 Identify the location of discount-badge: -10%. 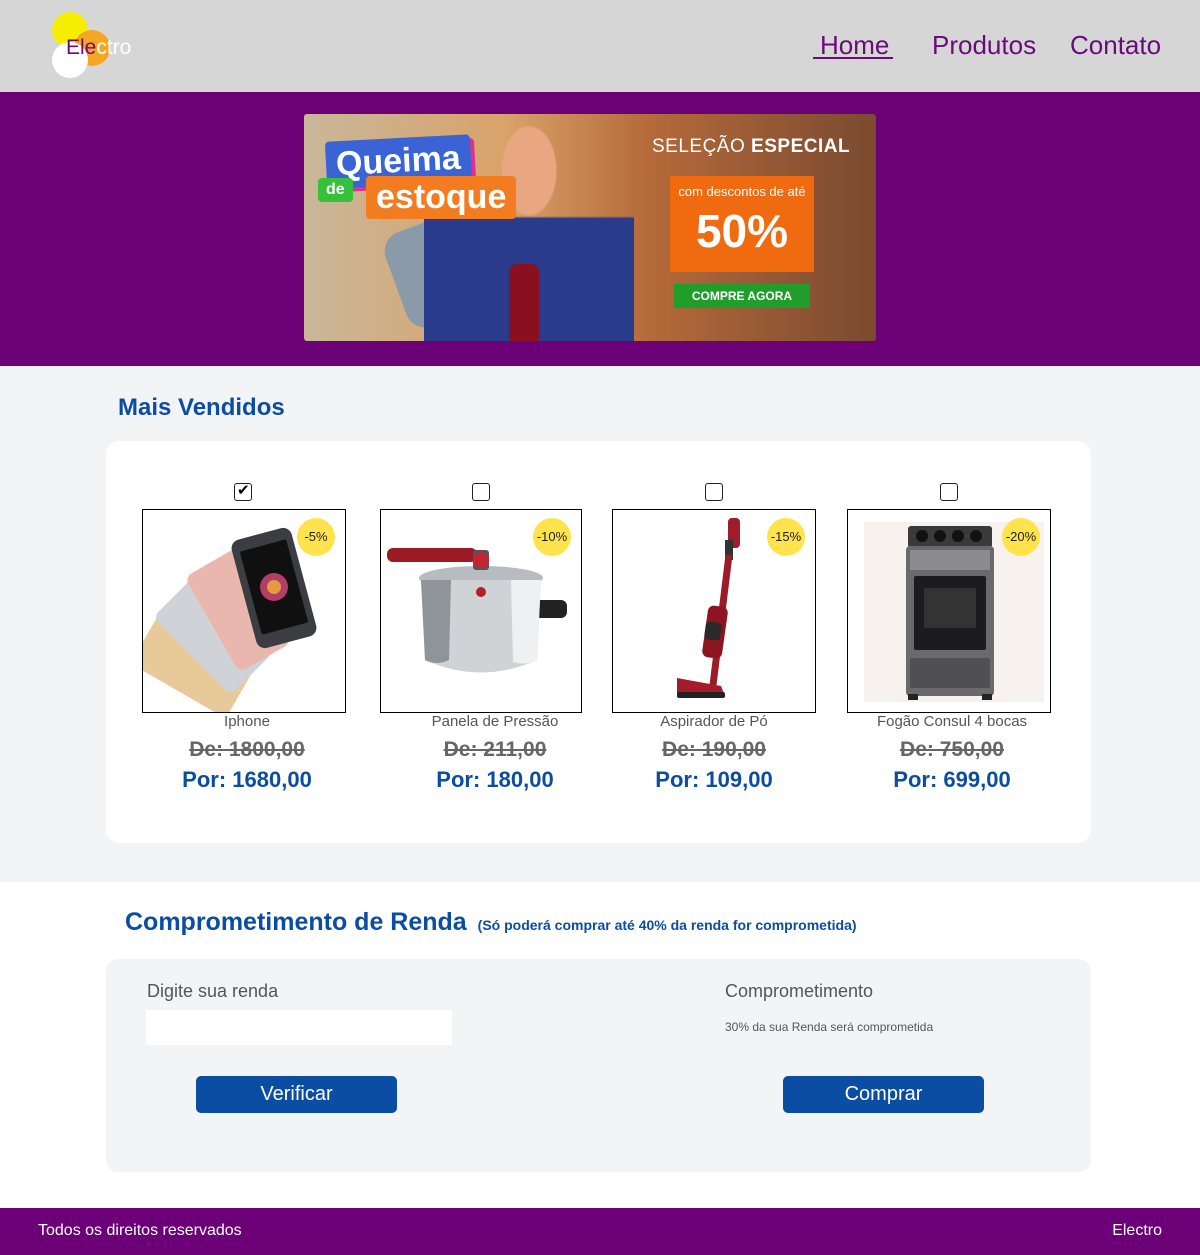
(552, 537).